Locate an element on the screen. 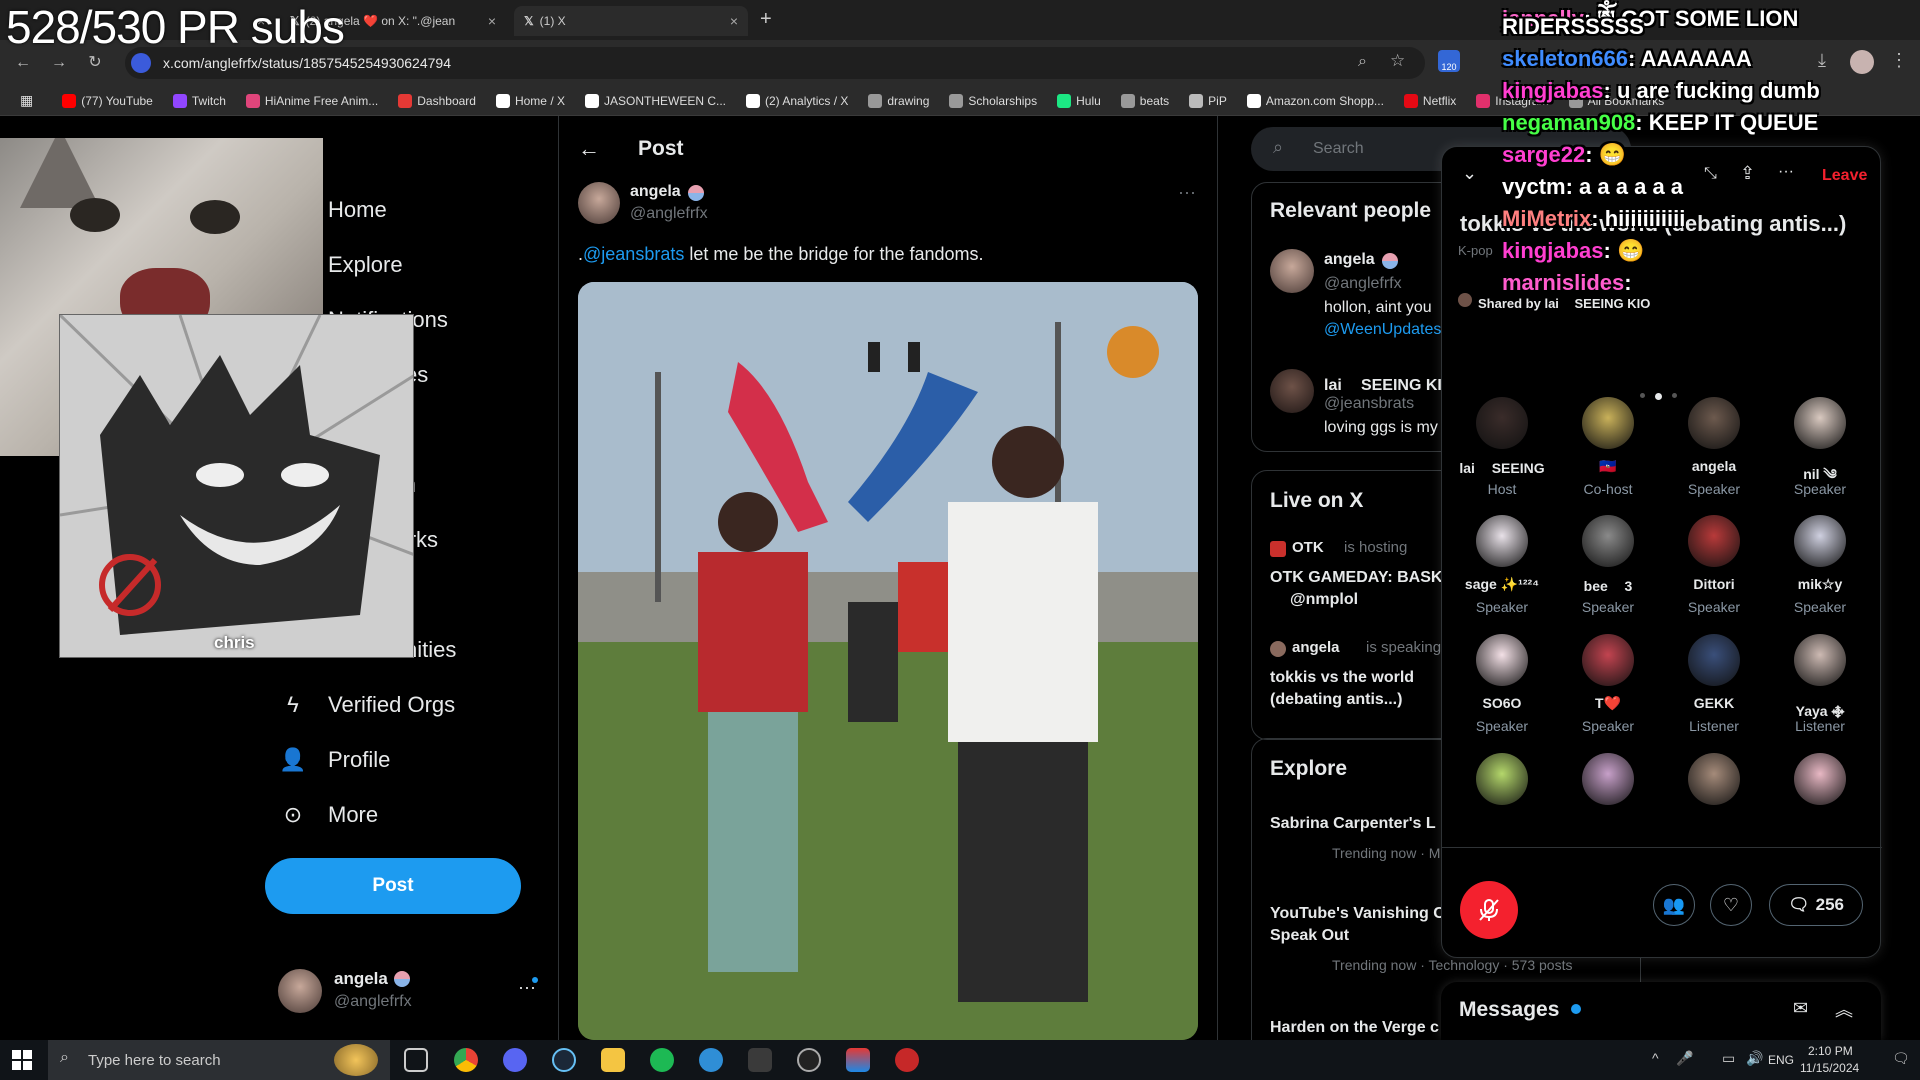 This screenshot has width=1920, height=1080. people-button: 👥 is located at coordinates (1674, 905).